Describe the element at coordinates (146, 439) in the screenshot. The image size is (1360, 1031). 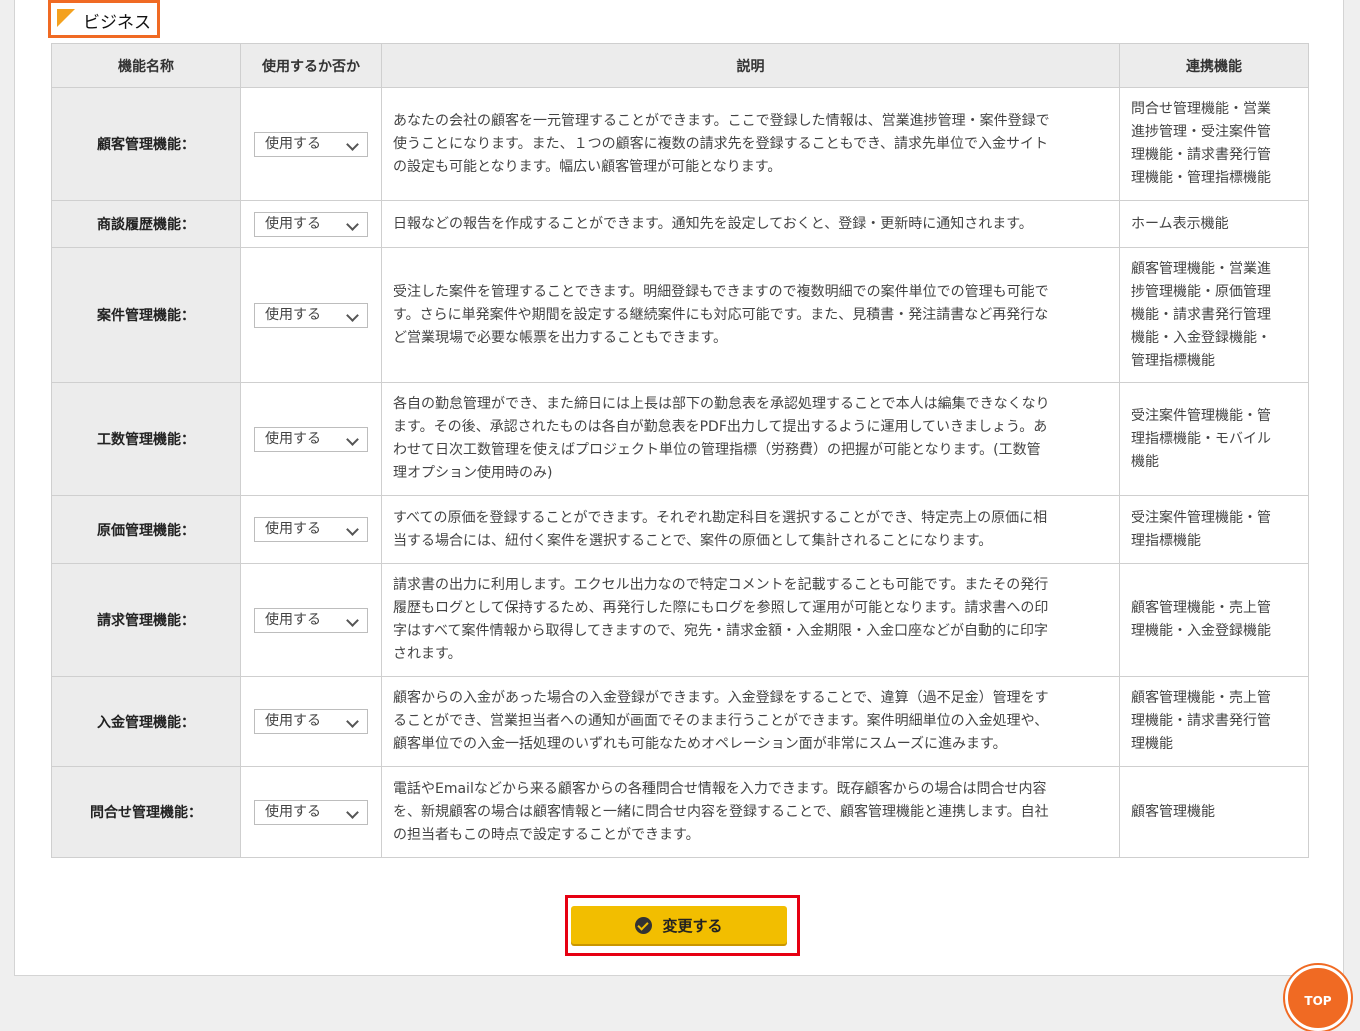
I see `feature-name: 工数管理機能：` at that location.